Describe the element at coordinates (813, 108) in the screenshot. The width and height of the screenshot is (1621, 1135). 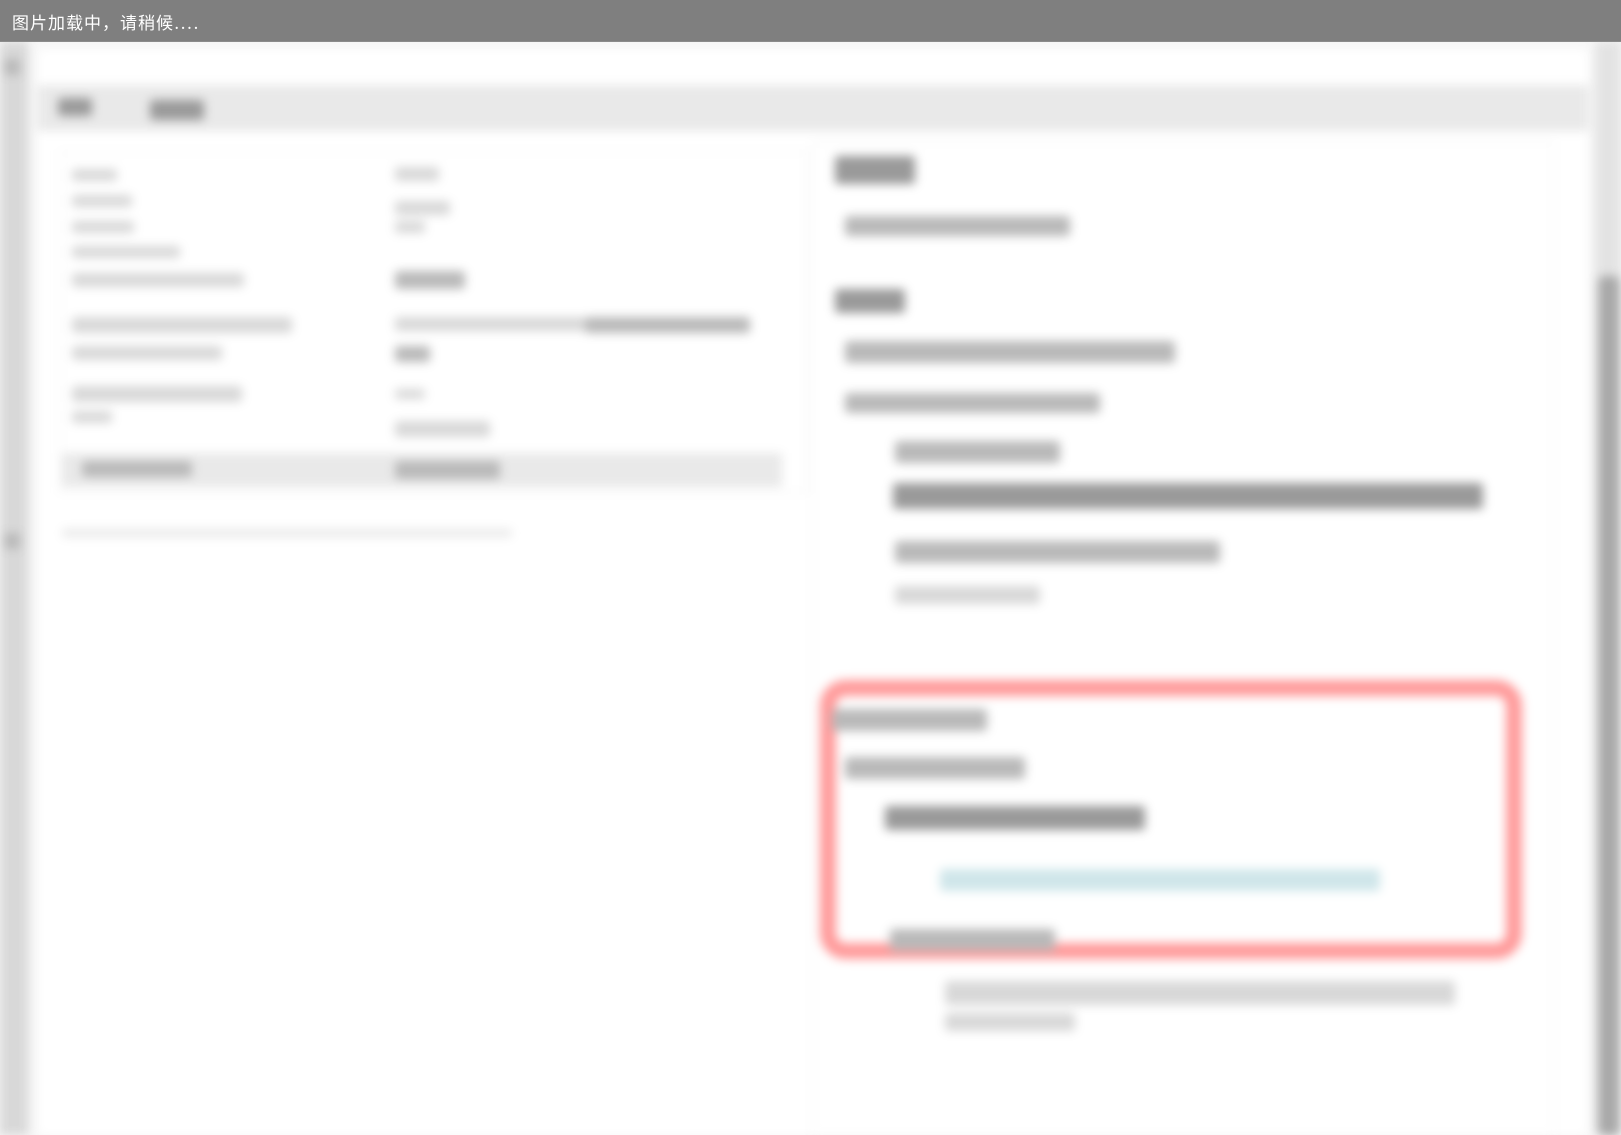
I see `tab-strip` at that location.